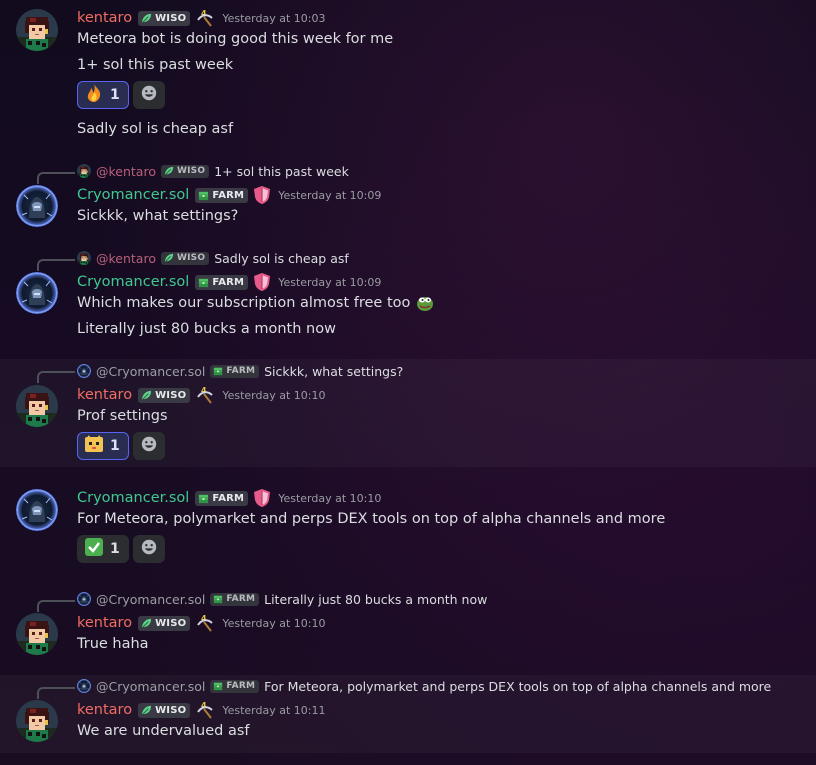 This screenshot has height=765, width=816. Describe the element at coordinates (155, 65) in the screenshot. I see `message-text: 1+ sol this past week` at that location.